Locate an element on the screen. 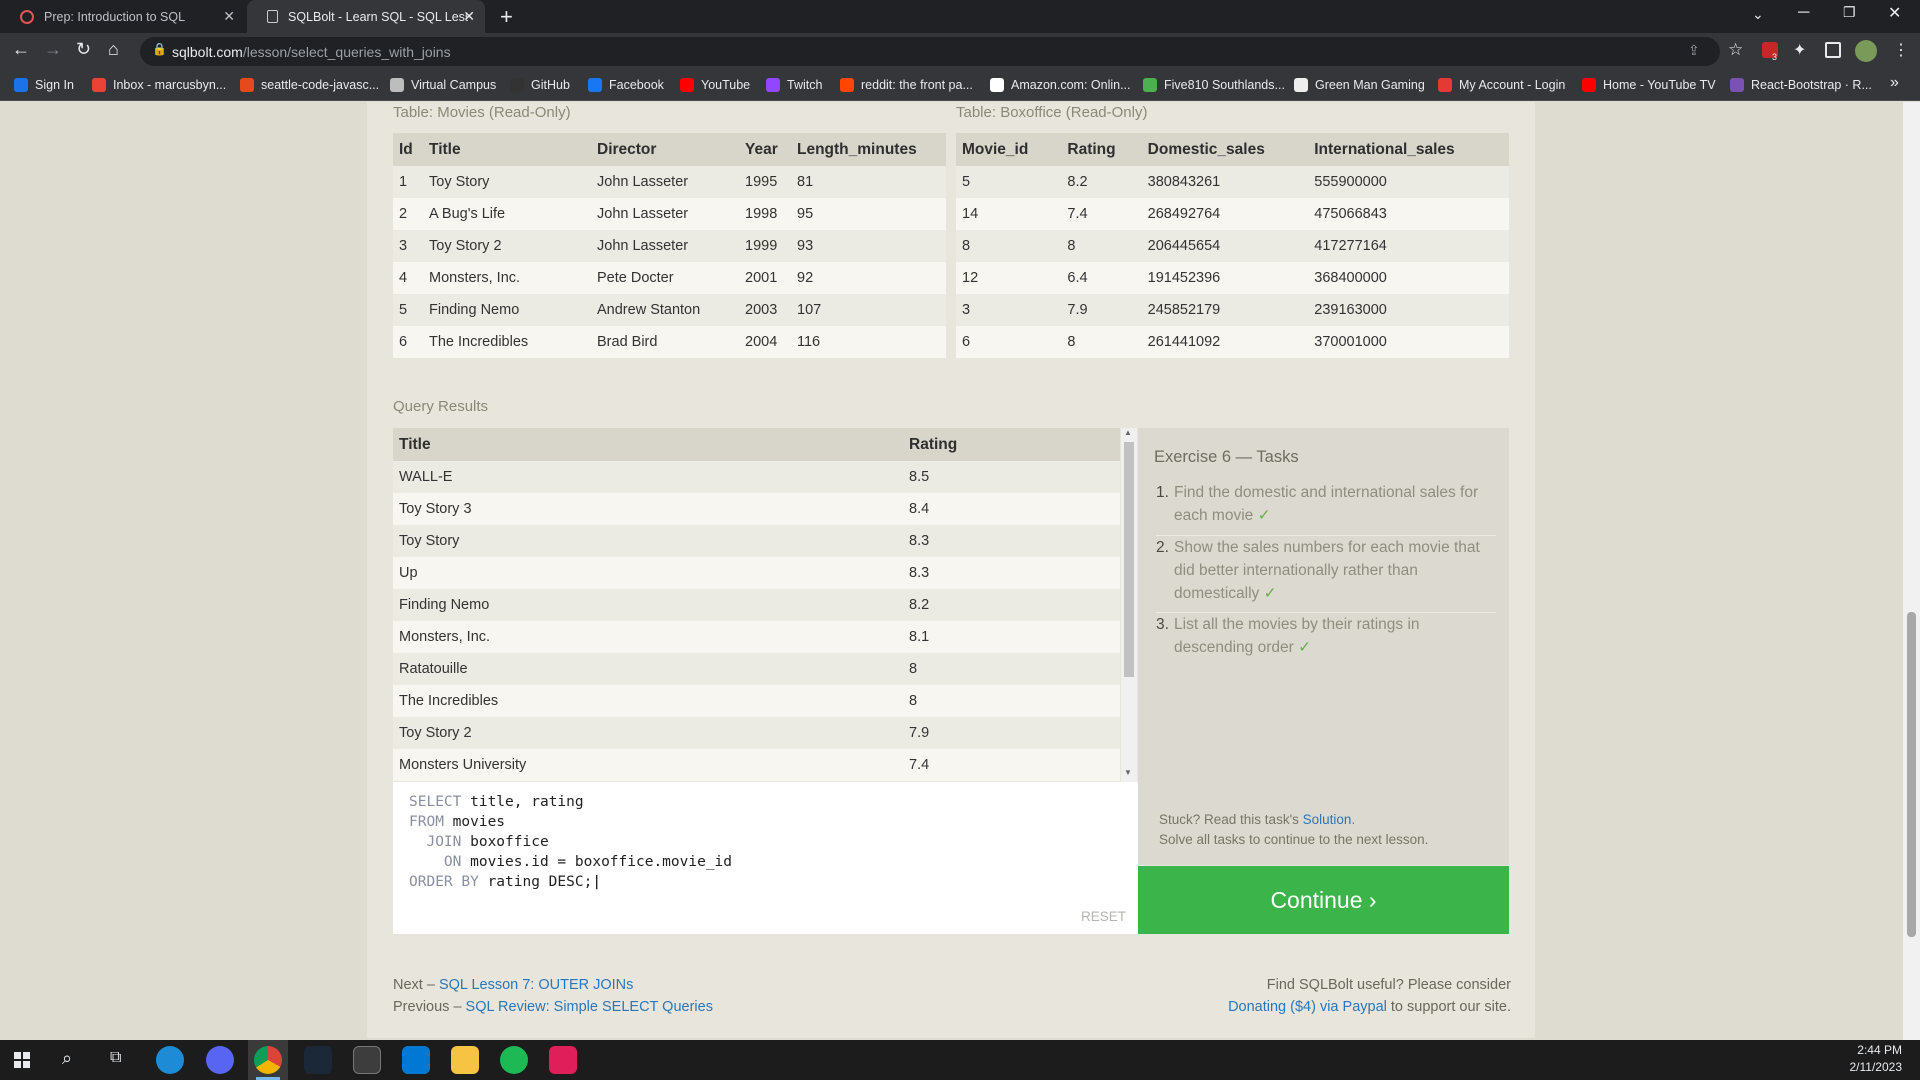 This screenshot has width=1920, height=1080. minimize-icon: ─ is located at coordinates (1803, 13).